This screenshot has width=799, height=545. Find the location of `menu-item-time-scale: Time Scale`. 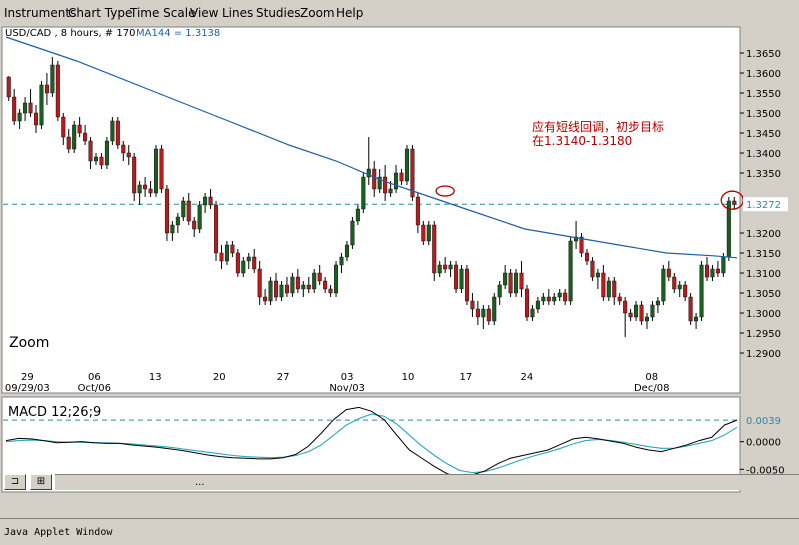

menu-item-time-scale: Time Scale is located at coordinates (162, 13).